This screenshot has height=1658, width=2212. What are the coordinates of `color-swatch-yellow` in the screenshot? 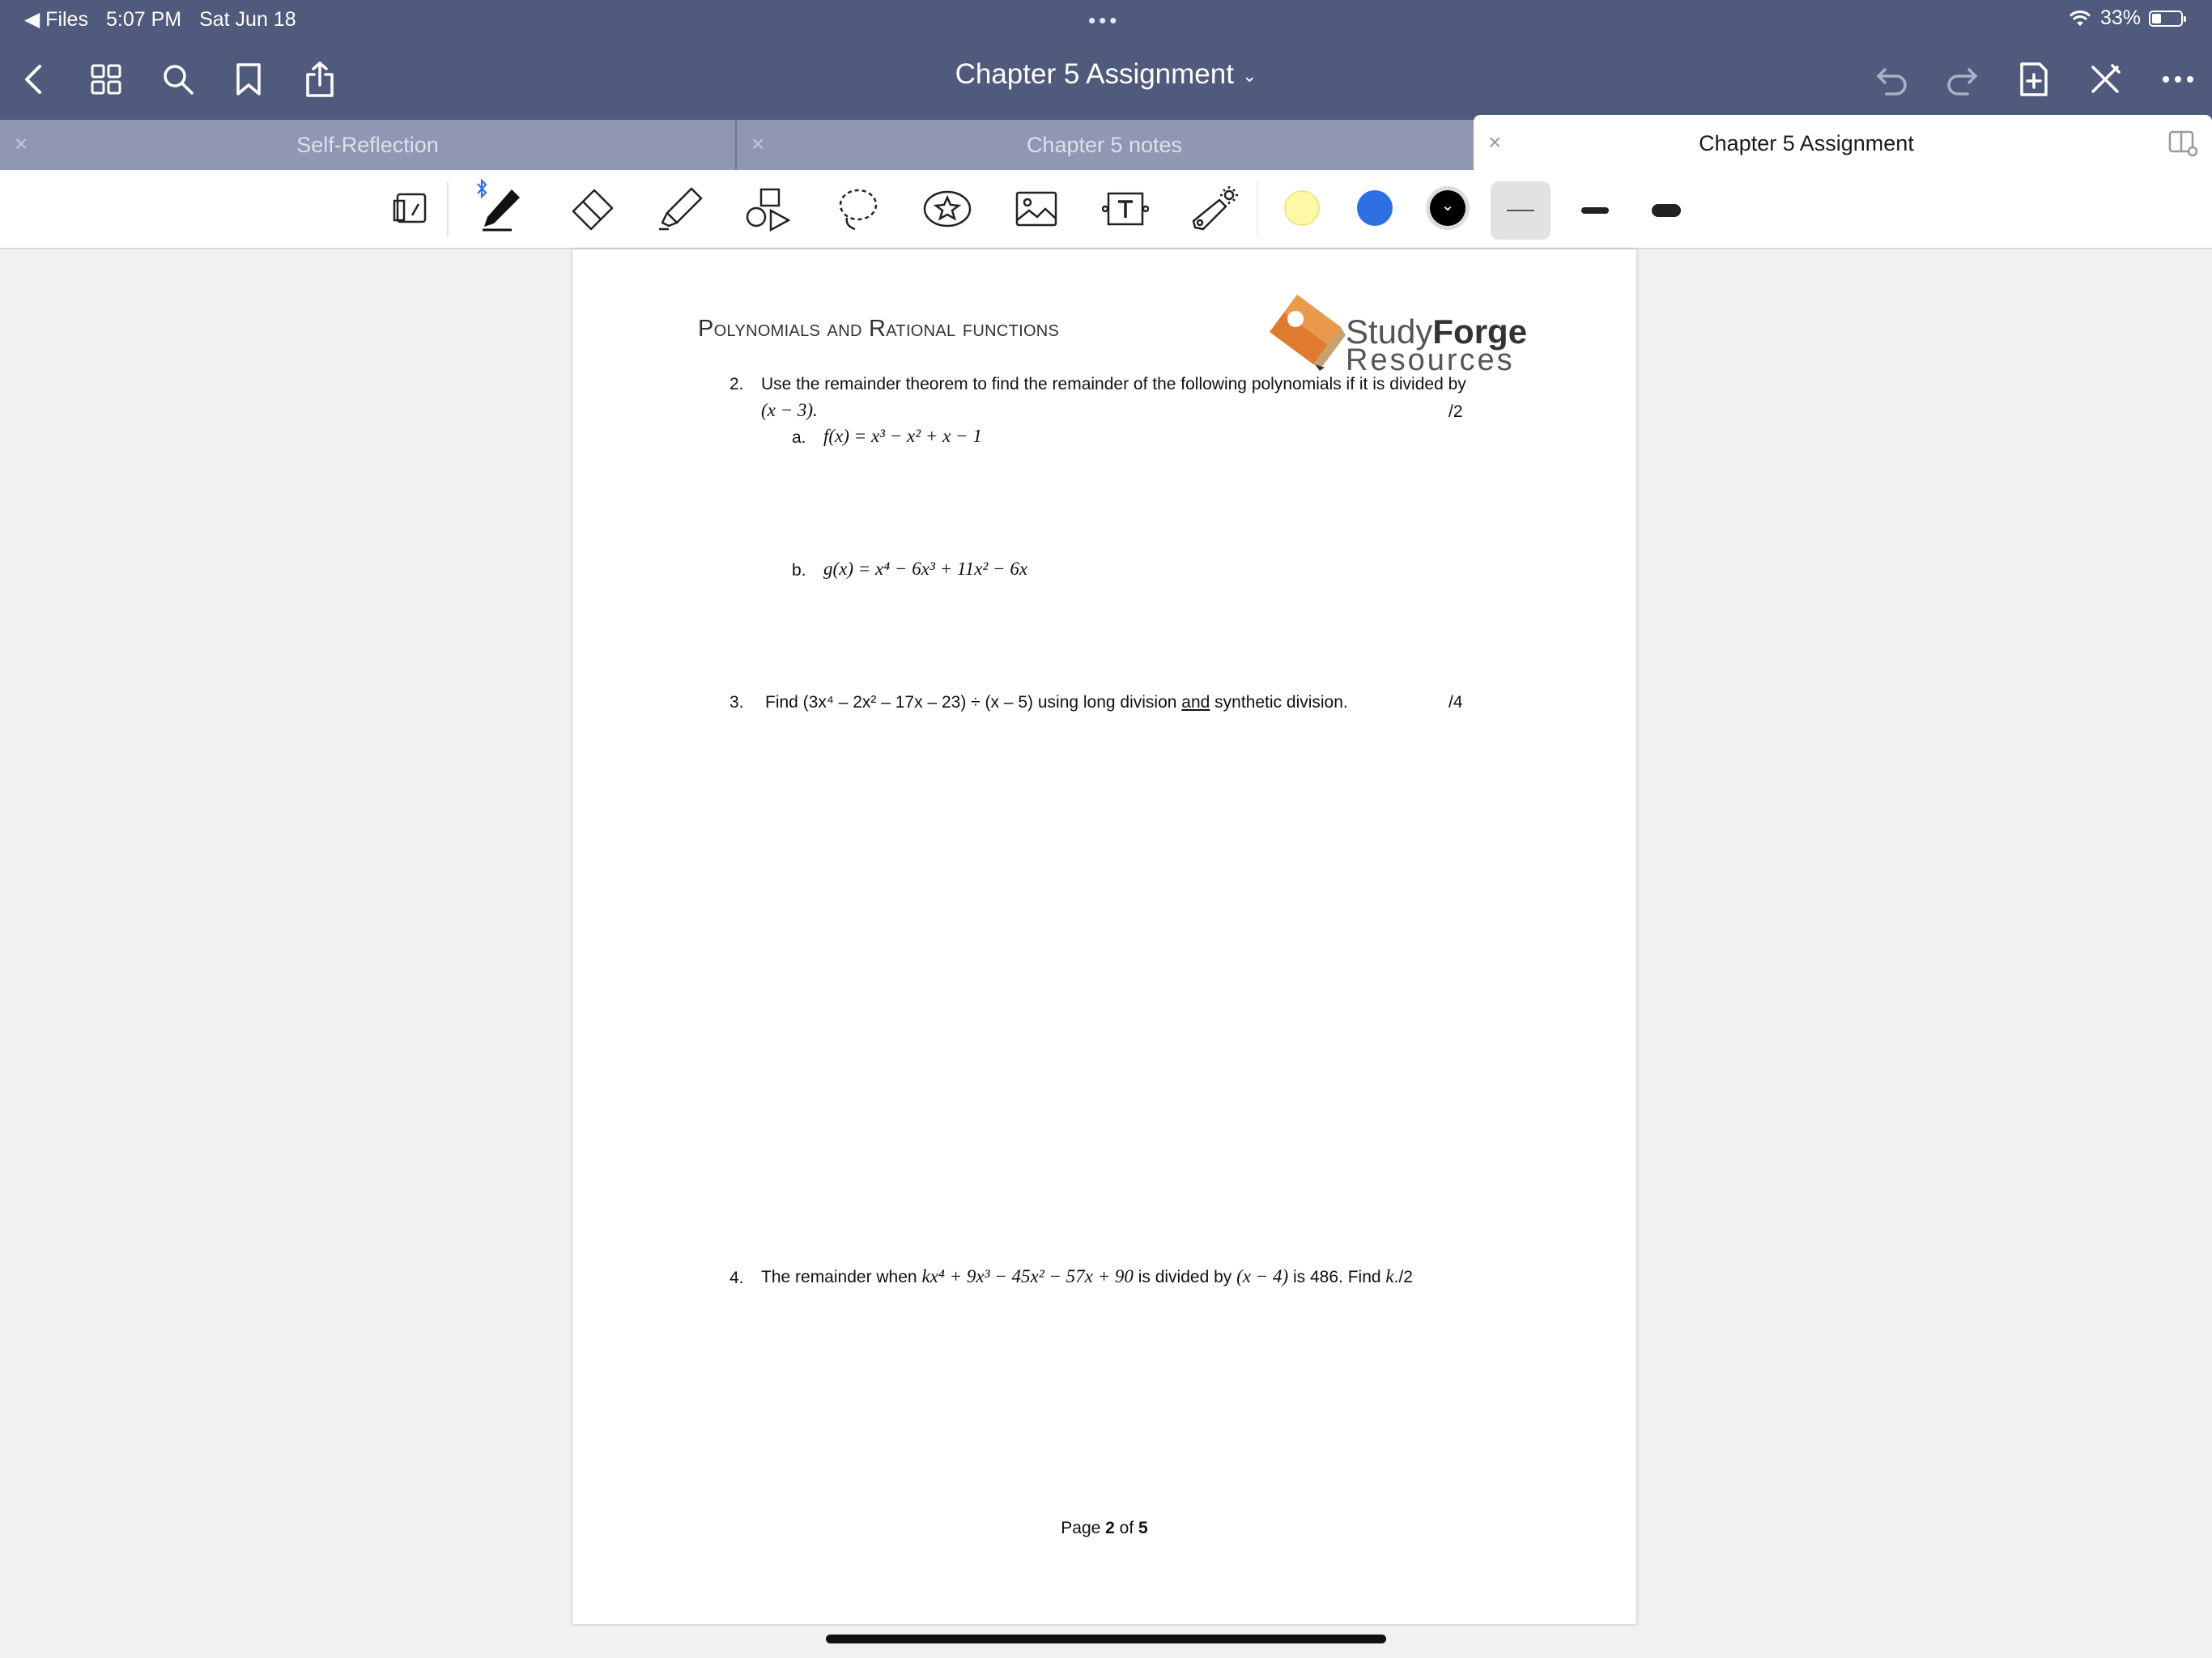 It's located at (1302, 208).